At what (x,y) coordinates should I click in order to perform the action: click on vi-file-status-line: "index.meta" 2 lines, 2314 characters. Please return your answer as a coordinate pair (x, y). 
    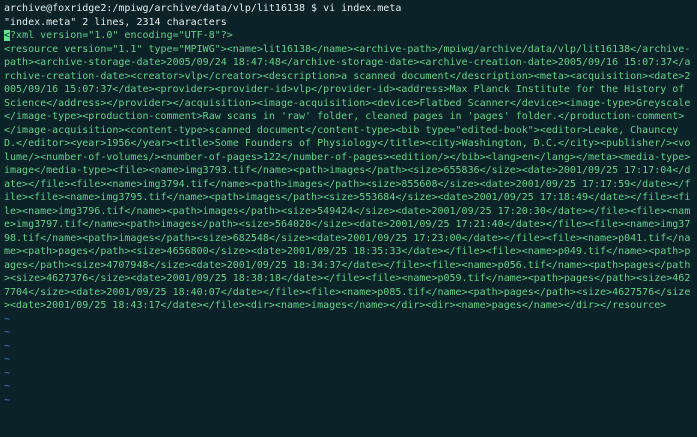
    Looking at the image, I should click on (115, 22).